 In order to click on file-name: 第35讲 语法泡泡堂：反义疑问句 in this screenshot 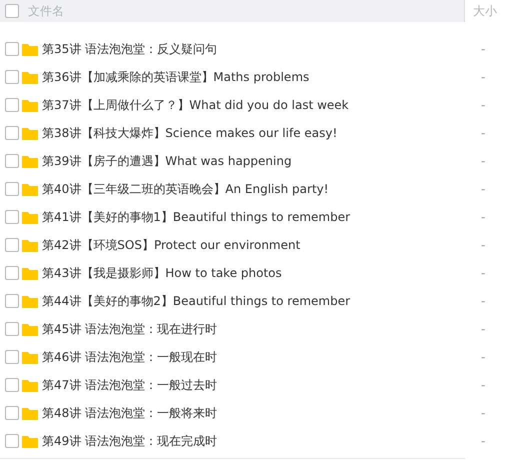, I will do `click(257, 49)`.